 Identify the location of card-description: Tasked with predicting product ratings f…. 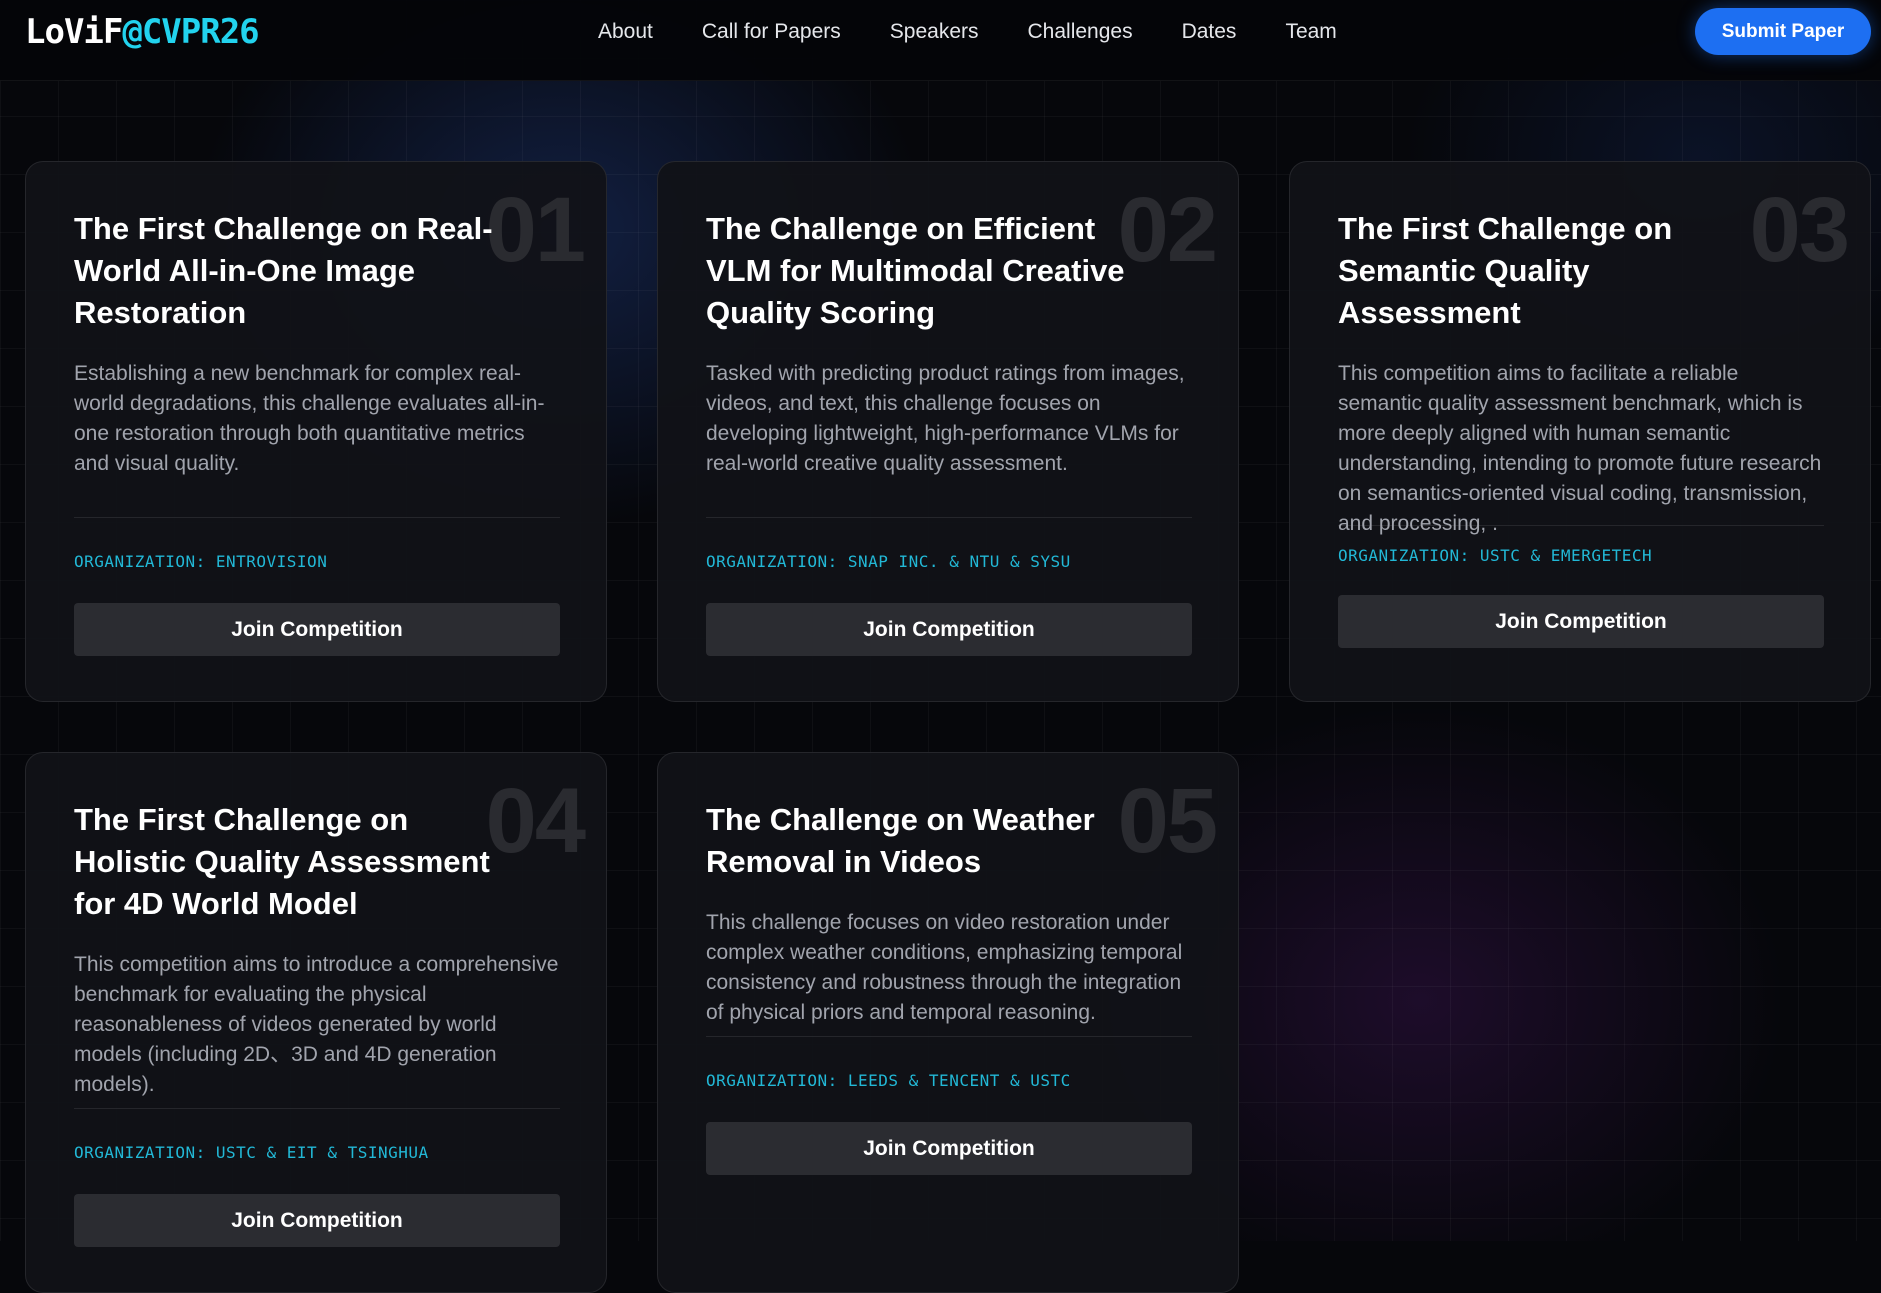
(945, 418).